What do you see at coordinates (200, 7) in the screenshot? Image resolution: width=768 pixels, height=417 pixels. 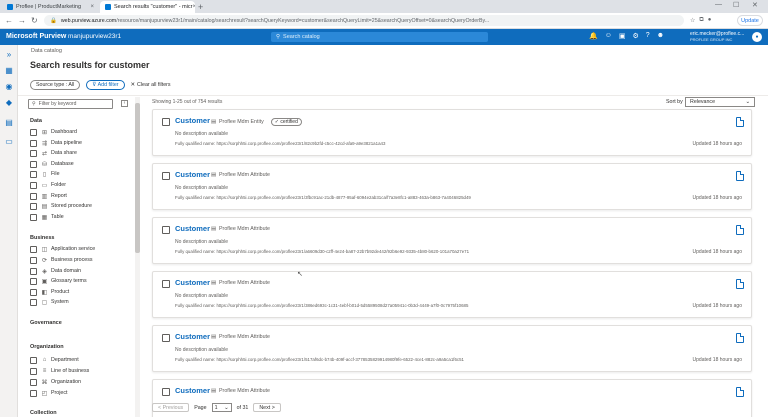 I see `new-tab-icon: +` at bounding box center [200, 7].